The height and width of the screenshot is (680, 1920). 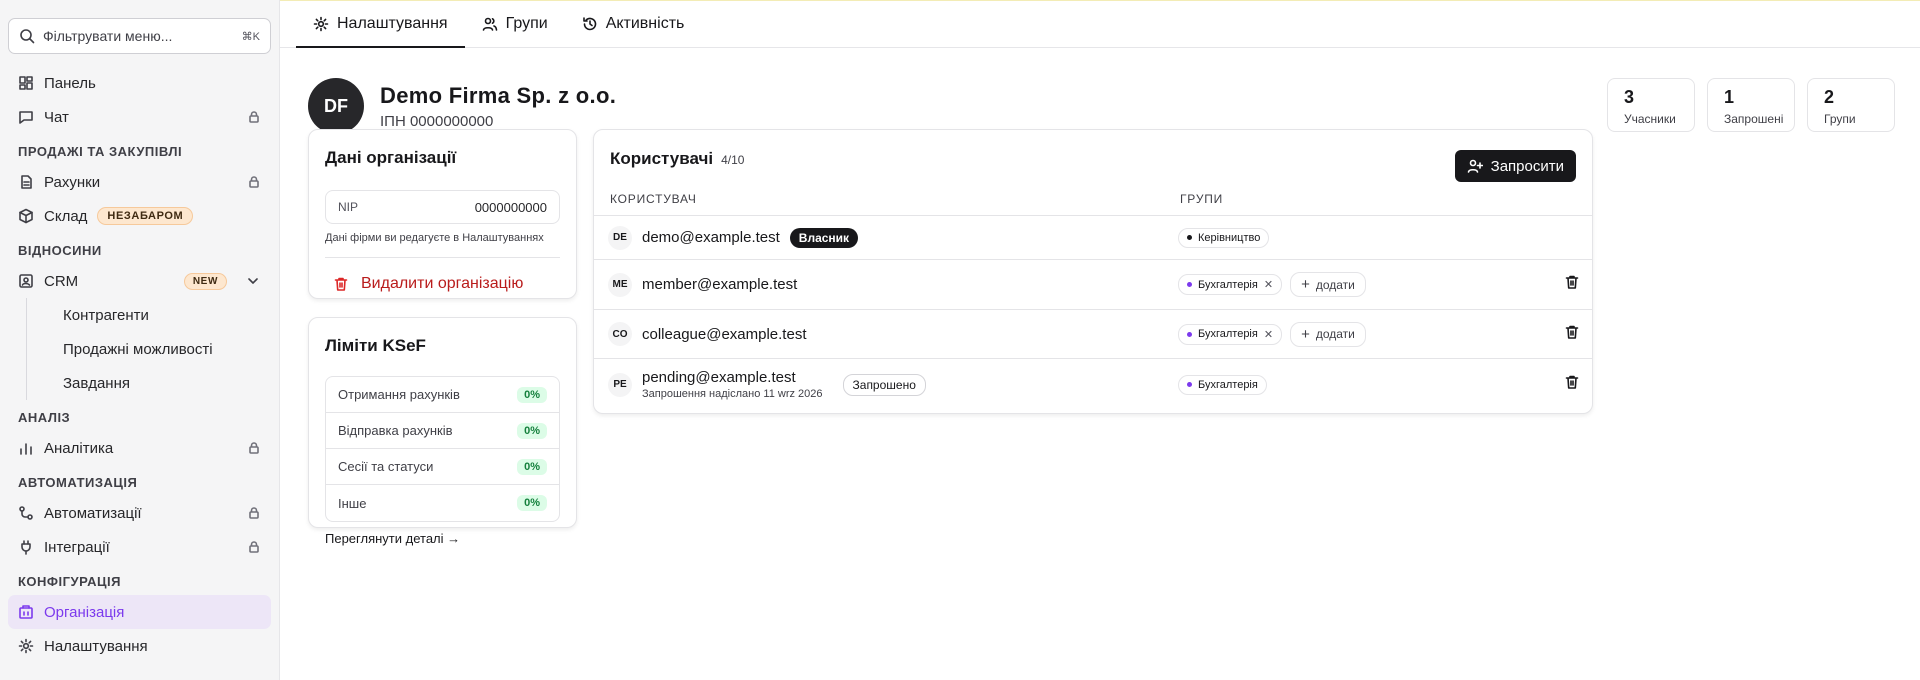 I want to click on menu-search: ⌘K, so click(x=139, y=36).